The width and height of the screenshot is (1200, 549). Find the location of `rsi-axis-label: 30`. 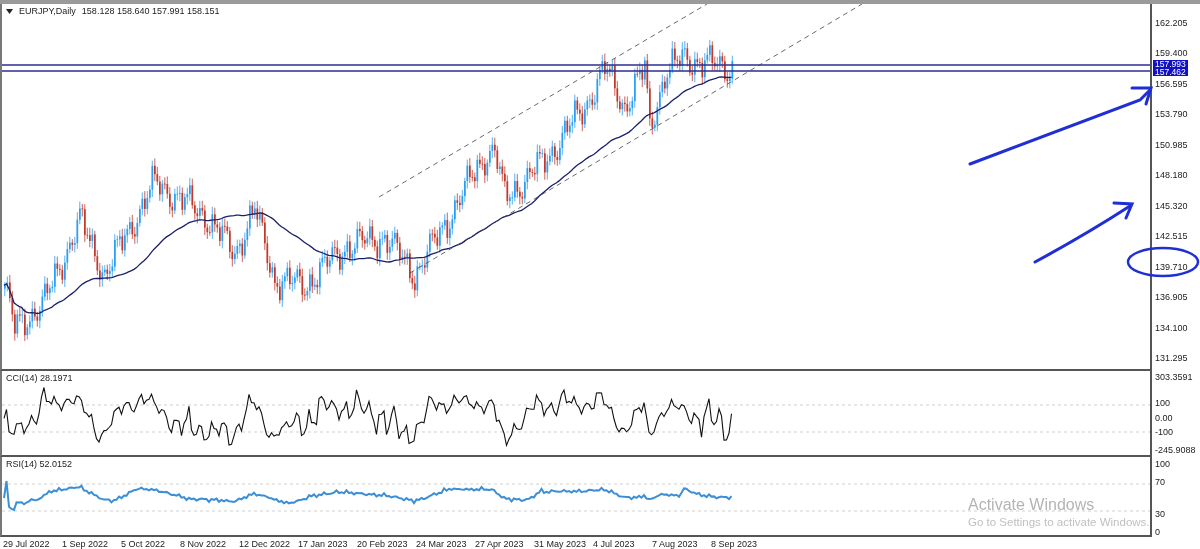

rsi-axis-label: 30 is located at coordinates (1160, 514).